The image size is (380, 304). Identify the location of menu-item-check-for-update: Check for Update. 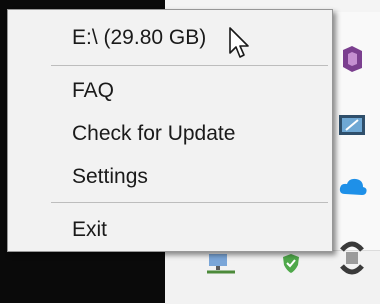
(153, 134).